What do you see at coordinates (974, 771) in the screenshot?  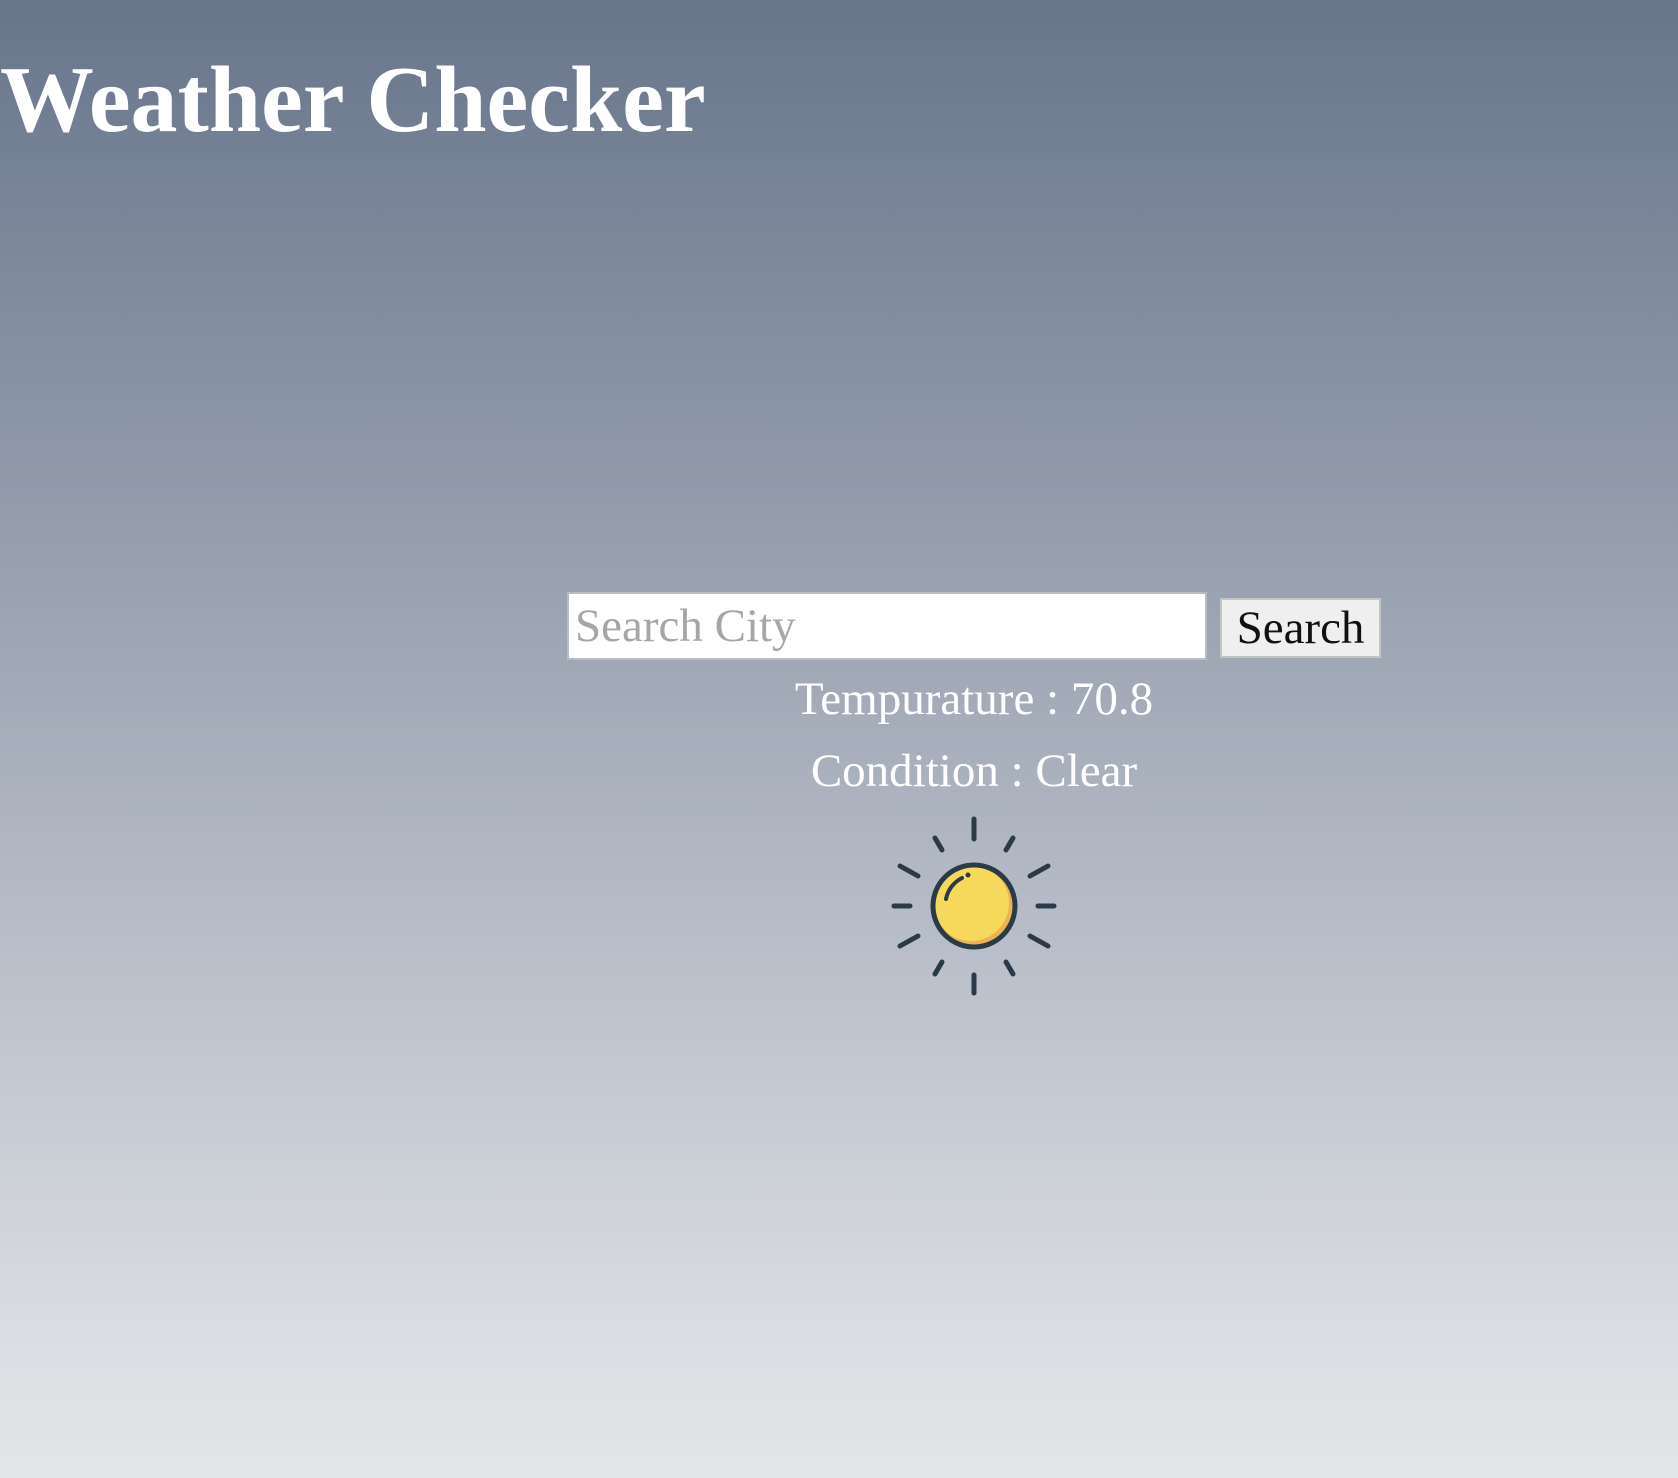 I see `condition-text: Condition : Clear` at bounding box center [974, 771].